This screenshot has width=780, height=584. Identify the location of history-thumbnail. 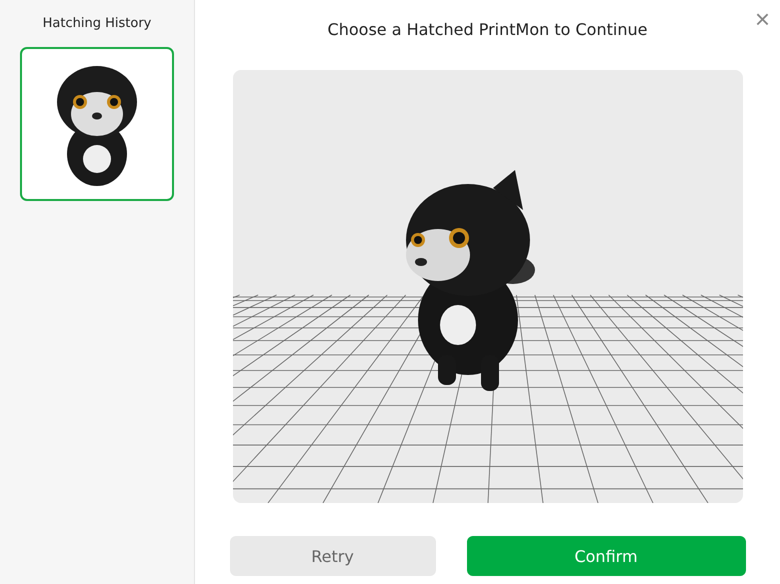
(97, 124).